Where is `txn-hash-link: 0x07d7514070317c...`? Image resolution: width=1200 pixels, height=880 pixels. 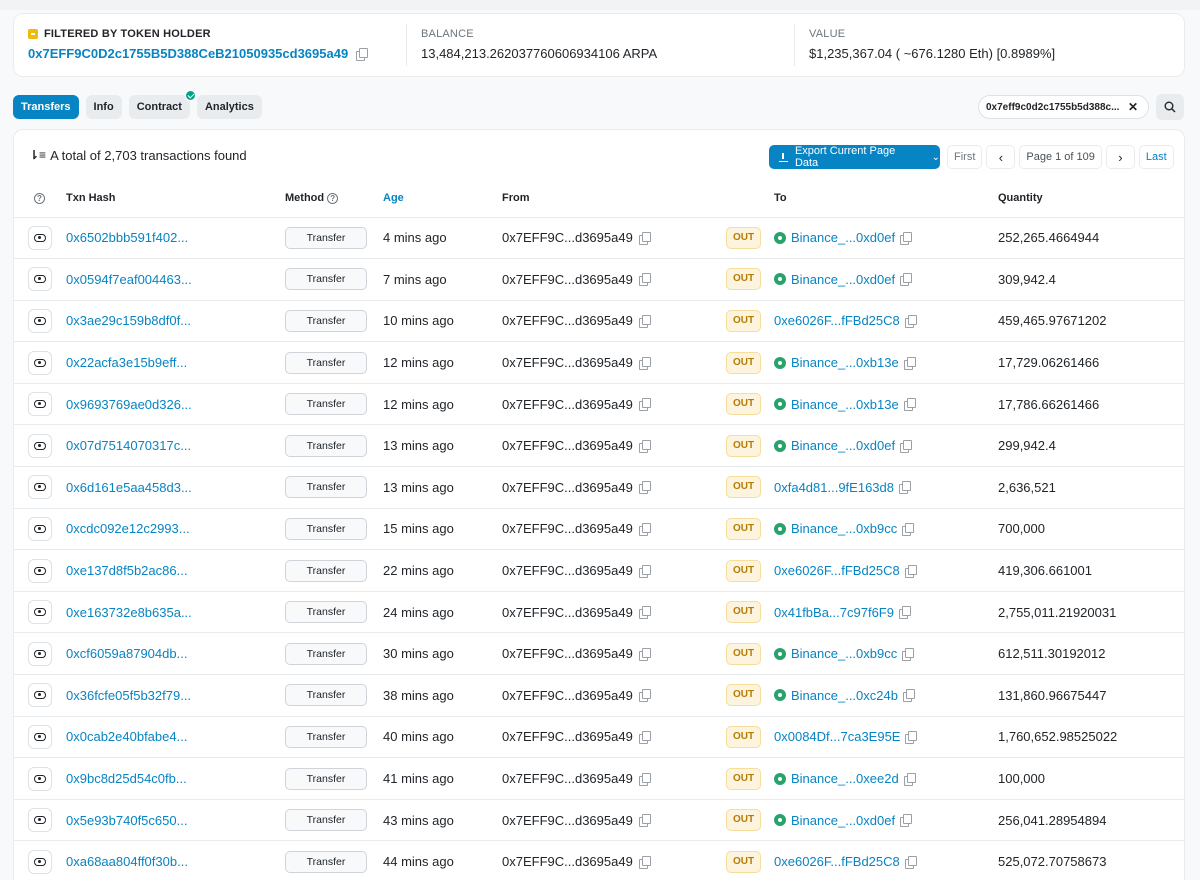
txn-hash-link: 0x07d7514070317c... is located at coordinates (128, 445).